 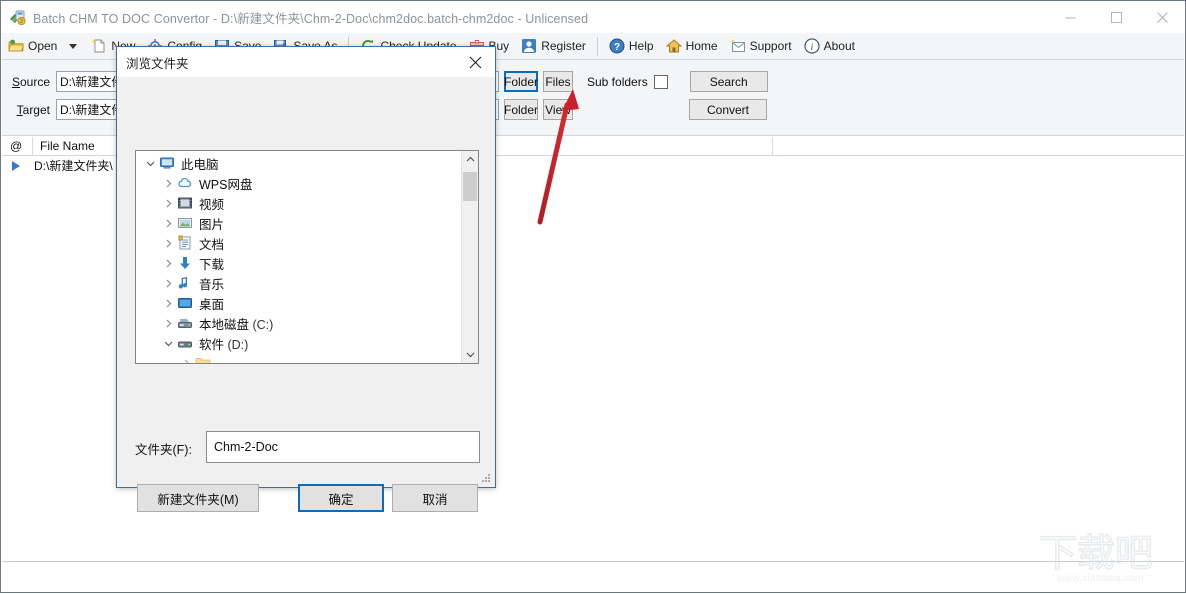 I want to click on target-folder-button: Folder, so click(x=521, y=109).